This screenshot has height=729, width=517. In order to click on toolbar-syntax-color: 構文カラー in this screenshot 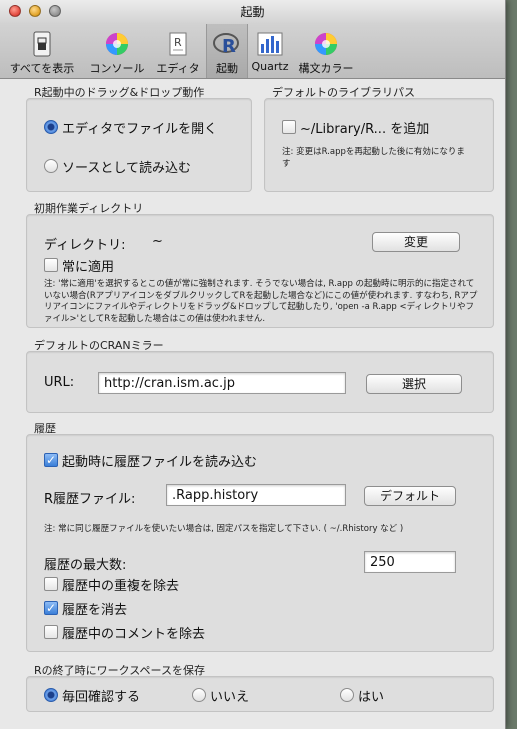, I will do `click(326, 51)`.